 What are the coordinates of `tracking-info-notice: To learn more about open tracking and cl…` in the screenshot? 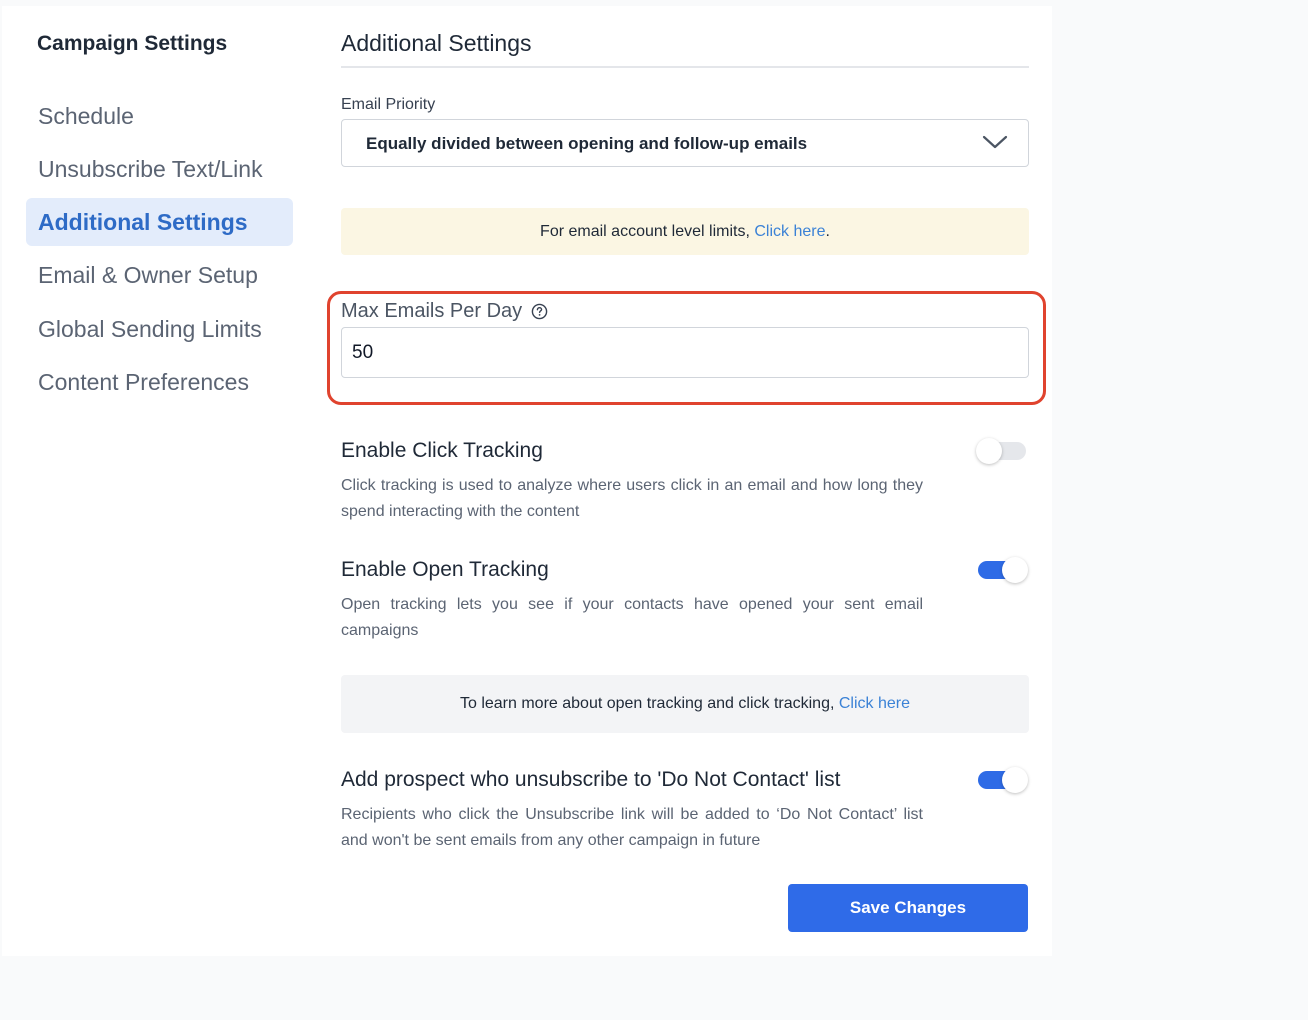 It's located at (685, 704).